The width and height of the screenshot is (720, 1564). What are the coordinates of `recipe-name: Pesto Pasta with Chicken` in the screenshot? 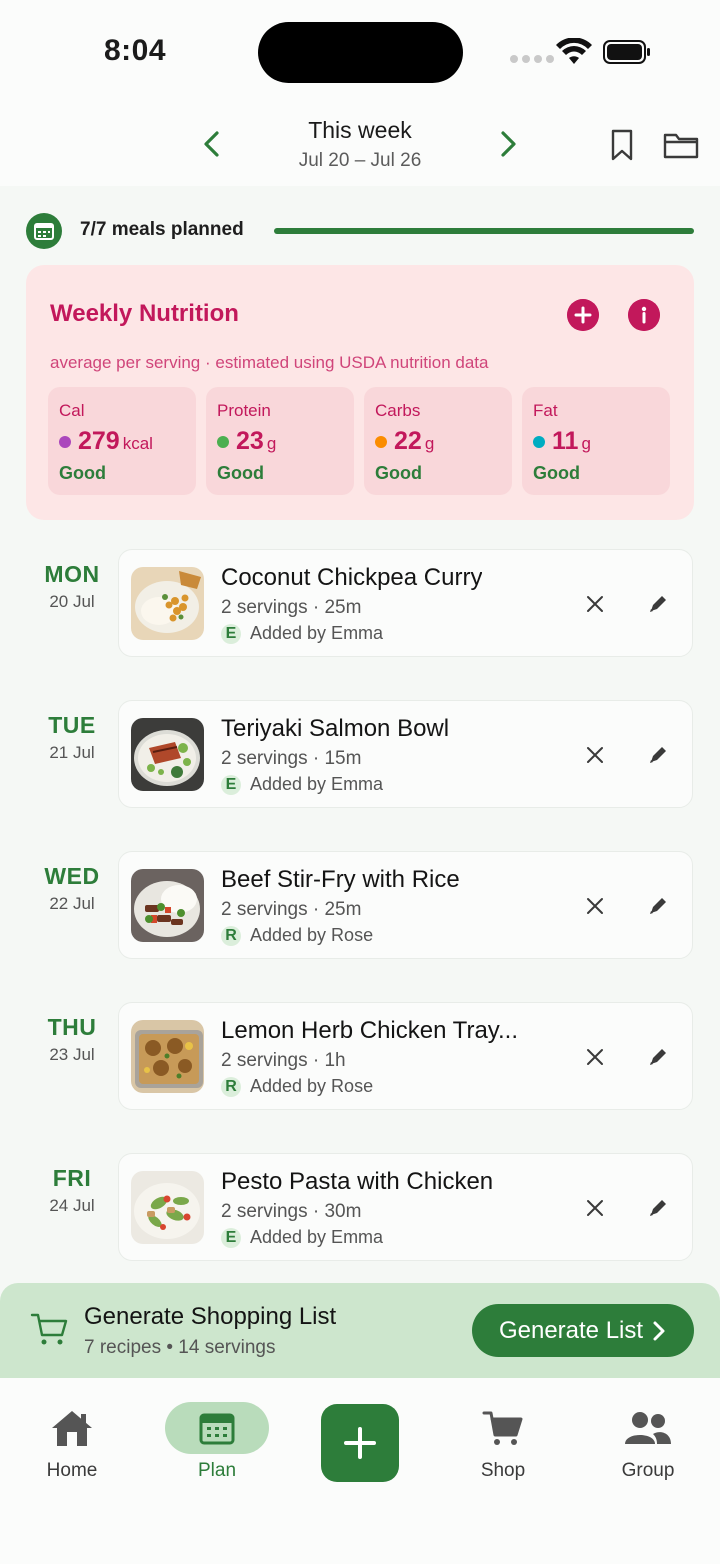 It's located at (357, 1181).